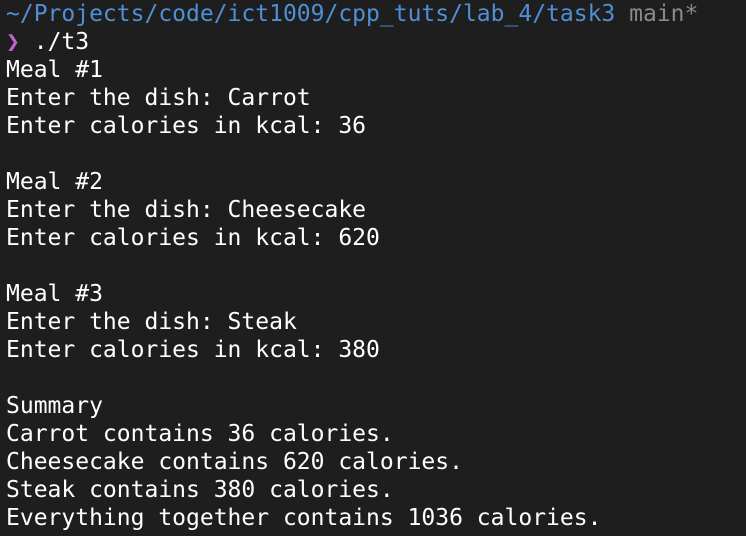 This screenshot has height=536, width=746. Describe the element at coordinates (200, 490) in the screenshot. I see `summary-line: Steak contains 380 calories.` at that location.